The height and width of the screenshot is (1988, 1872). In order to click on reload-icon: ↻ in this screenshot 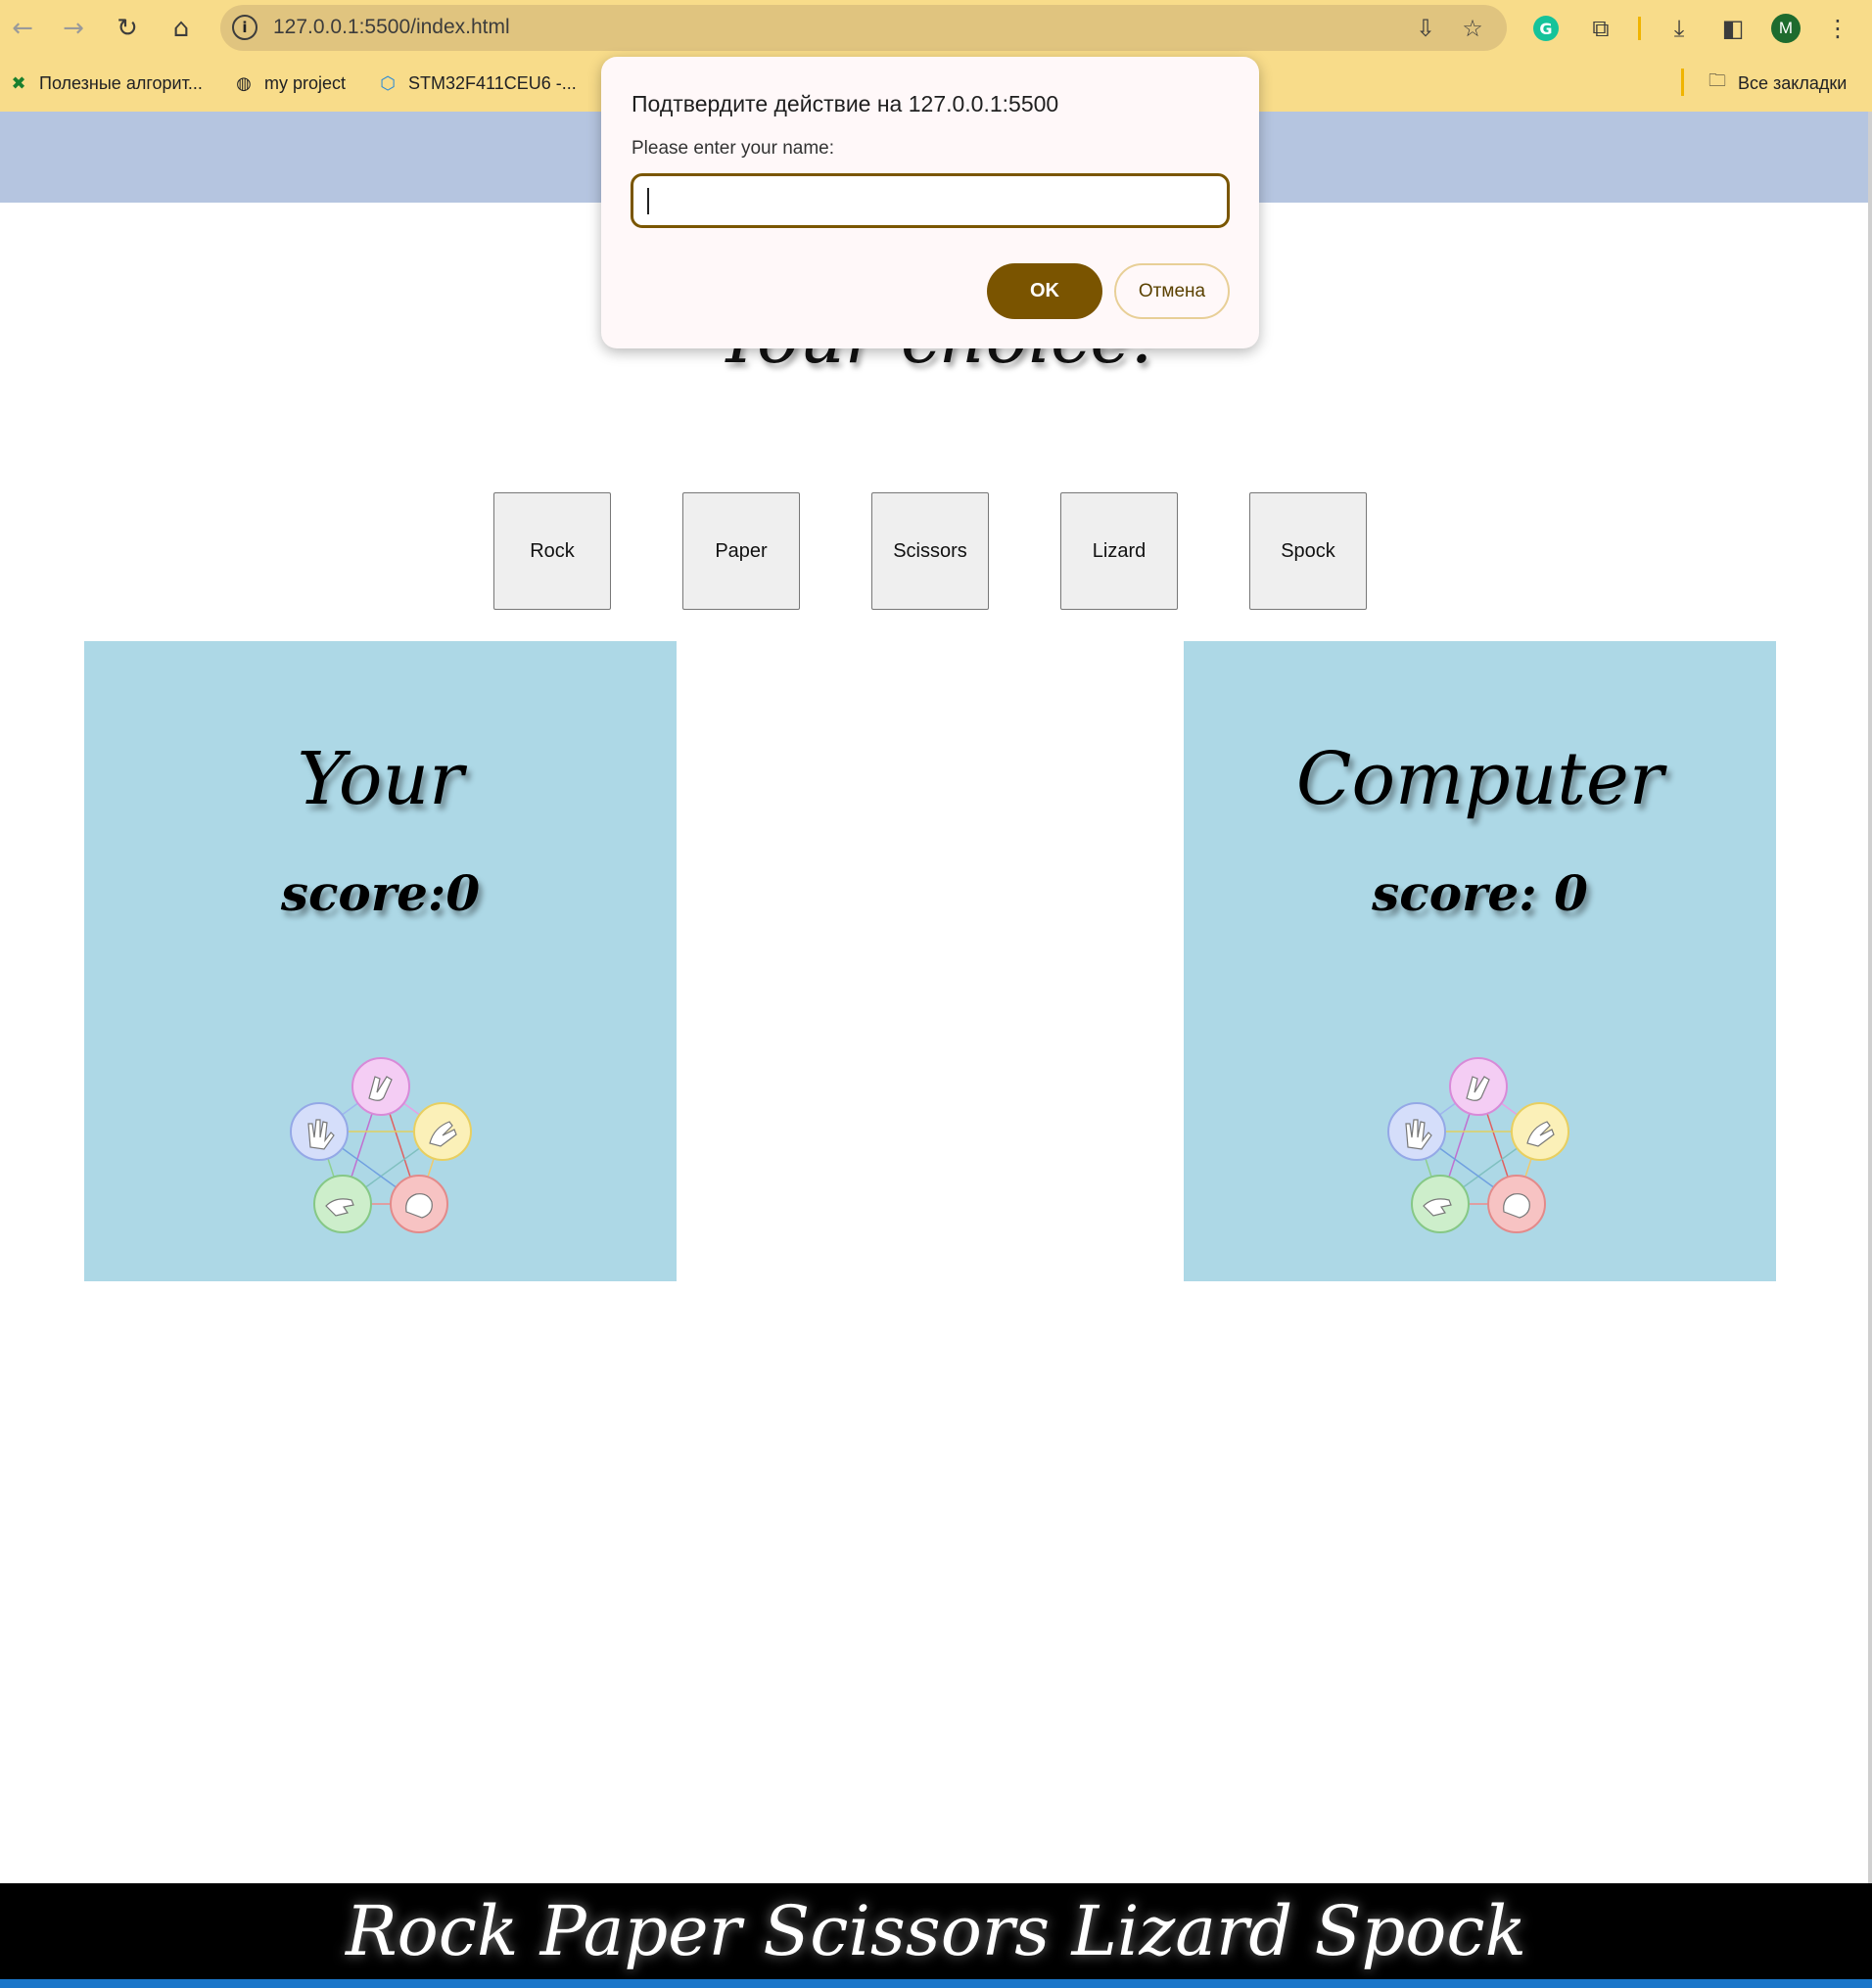, I will do `click(127, 28)`.